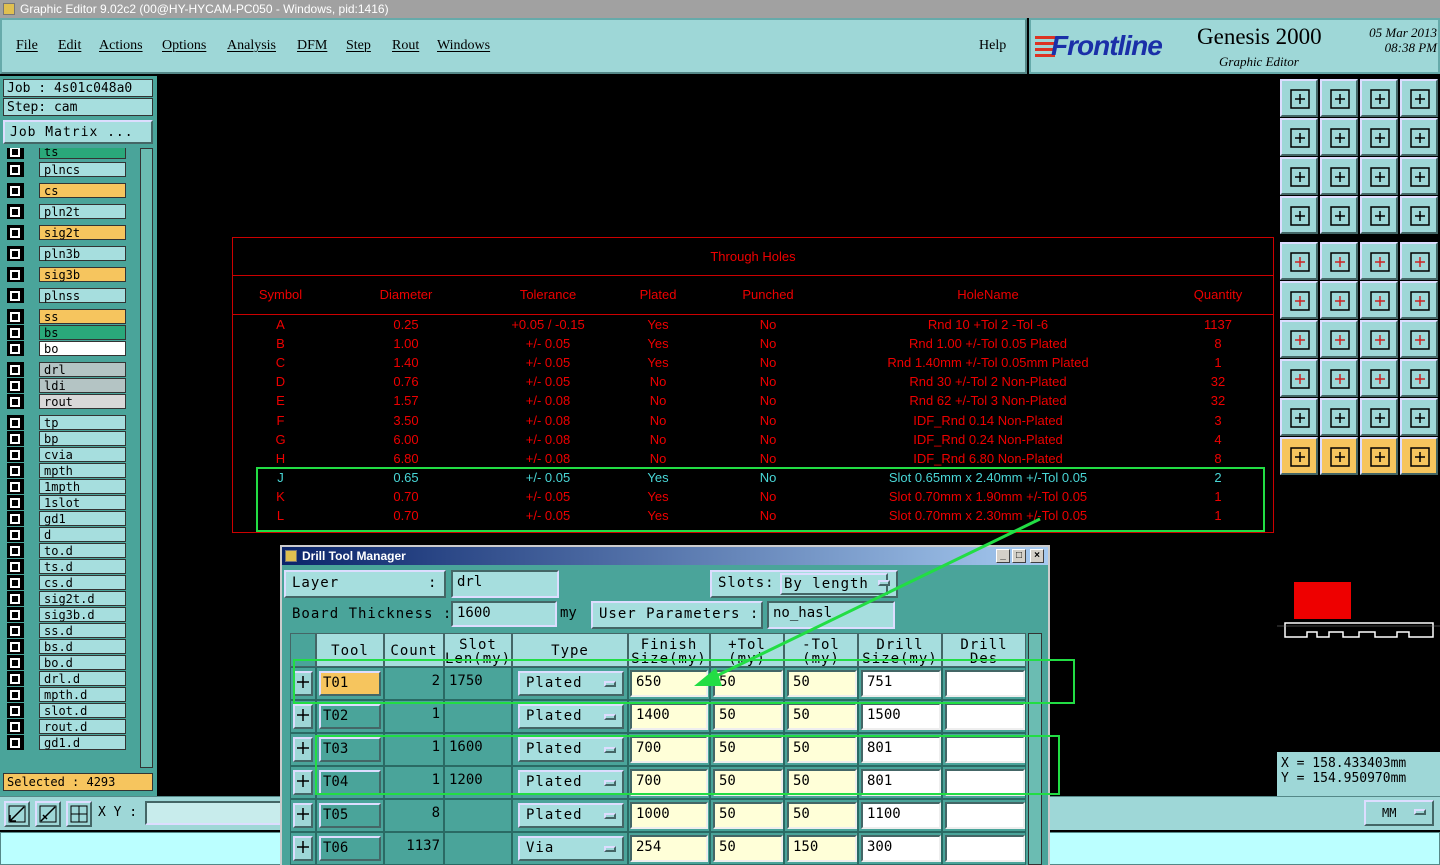 The image size is (1440, 865). Describe the element at coordinates (82, 385) in the screenshot. I see `layer-name: ldi` at that location.